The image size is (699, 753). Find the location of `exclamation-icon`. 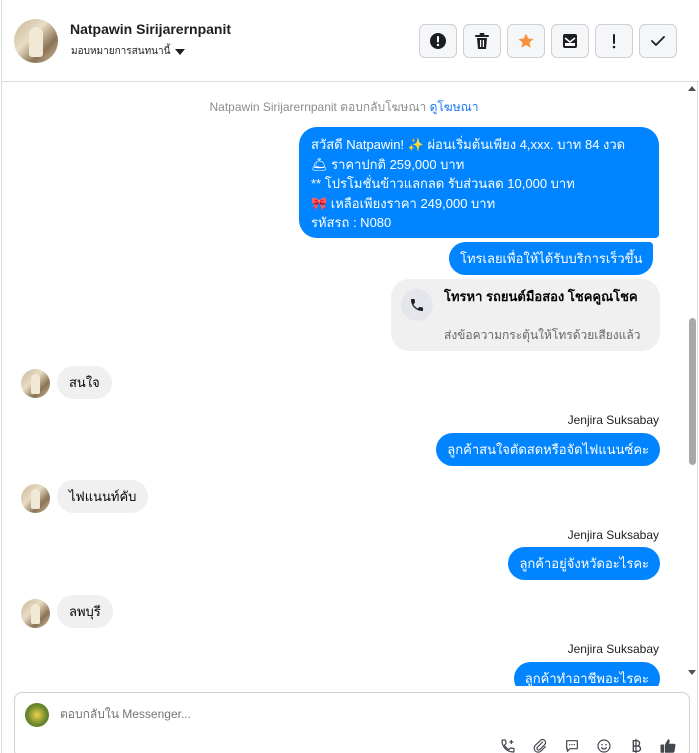

exclamation-icon is located at coordinates (614, 41).